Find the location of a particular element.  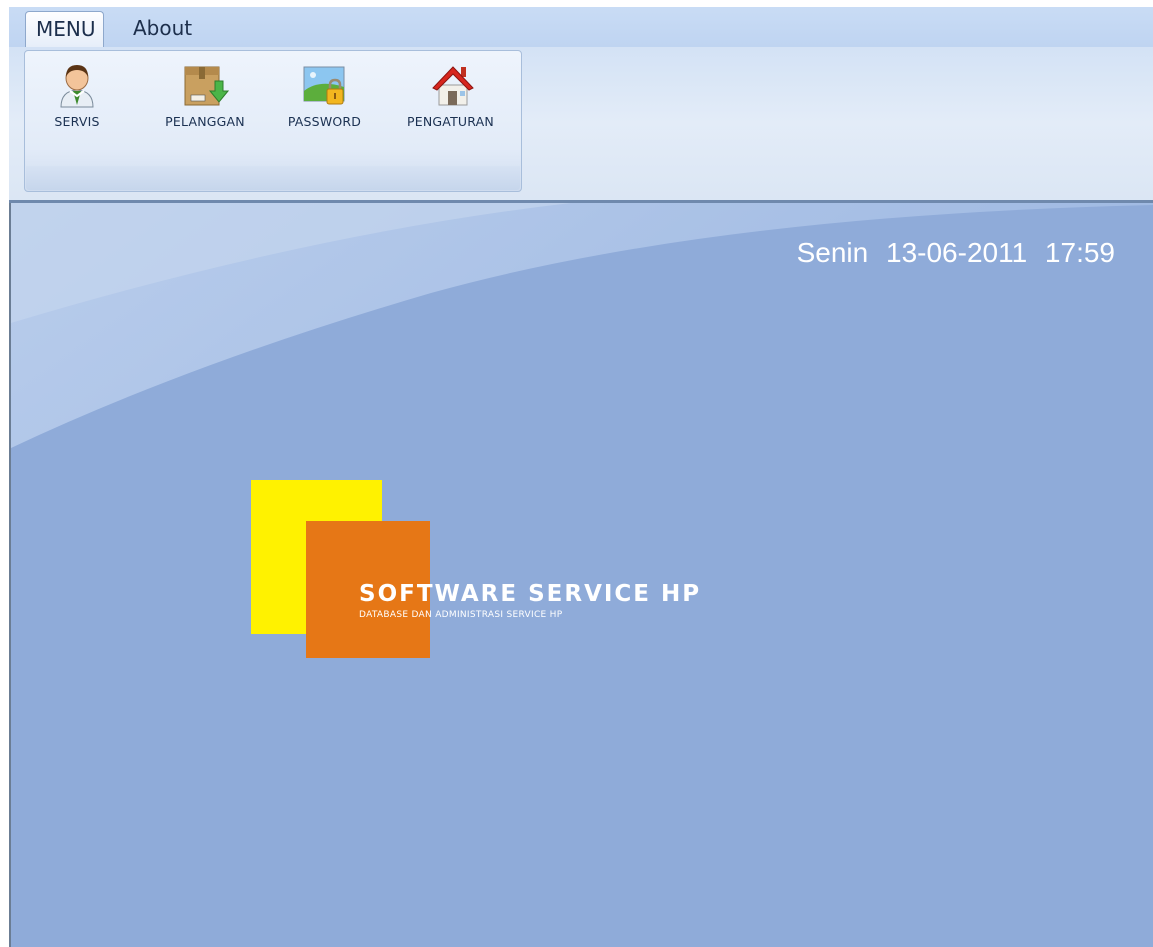

pengaturan-label: PENGATURAN is located at coordinates (450, 121).